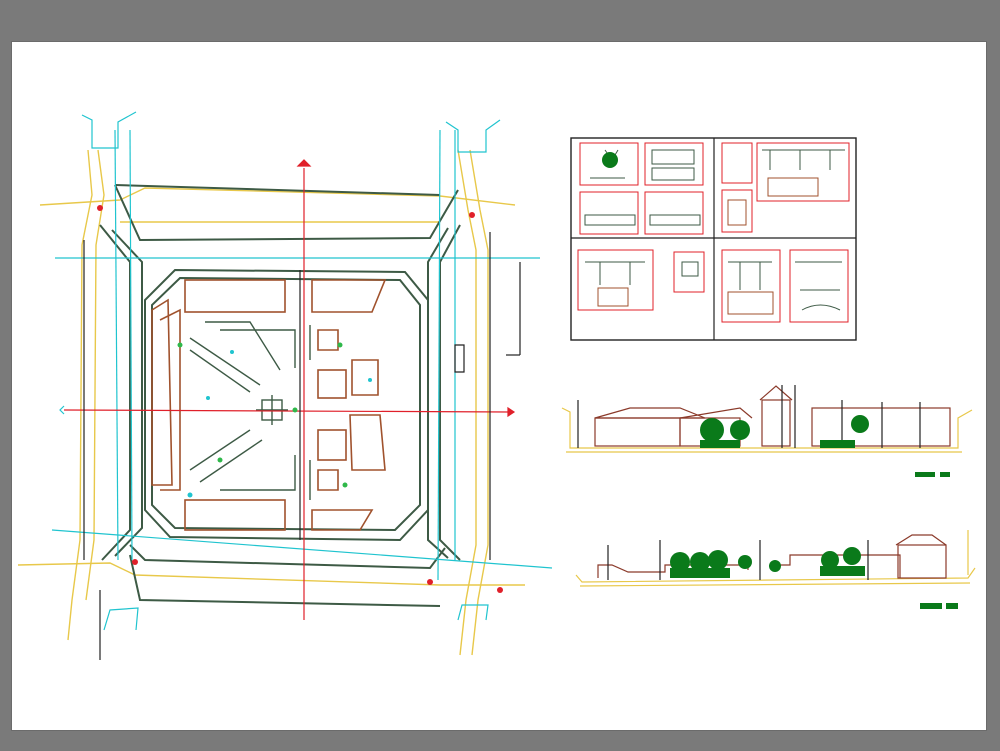 Image resolution: width=1000 pixels, height=751 pixels. Describe the element at coordinates (931, 606) in the screenshot. I see `elevation-2-label` at that location.